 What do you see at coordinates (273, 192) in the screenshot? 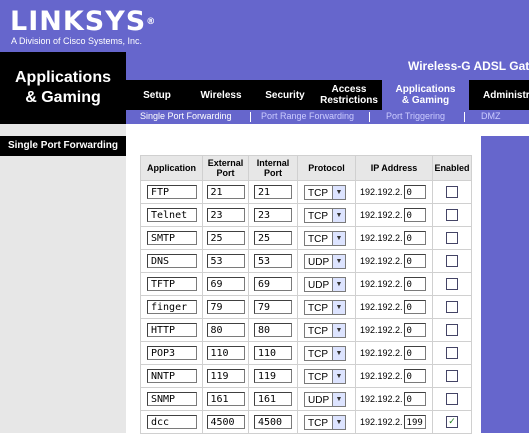
I see `internal-port-input: 21` at bounding box center [273, 192].